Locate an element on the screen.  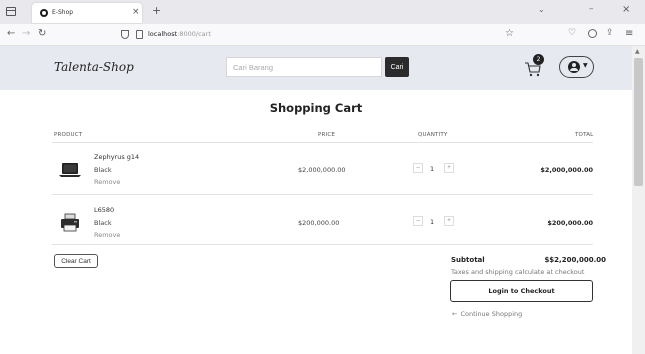
share-icon: ⇪ is located at coordinates (610, 33).